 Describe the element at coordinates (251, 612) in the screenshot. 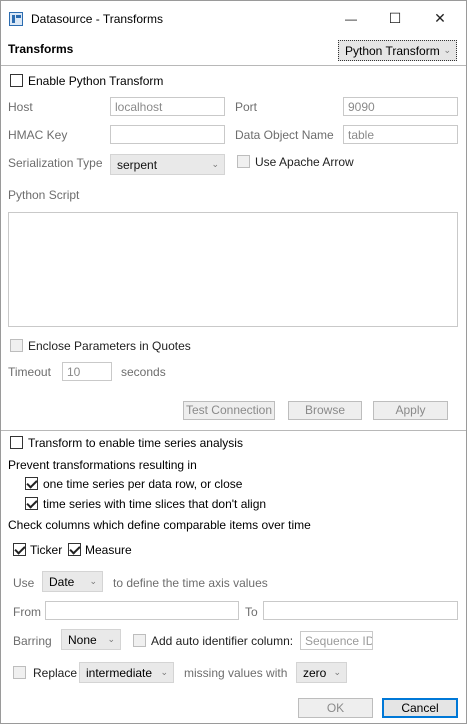

I see `to-label: To` at that location.